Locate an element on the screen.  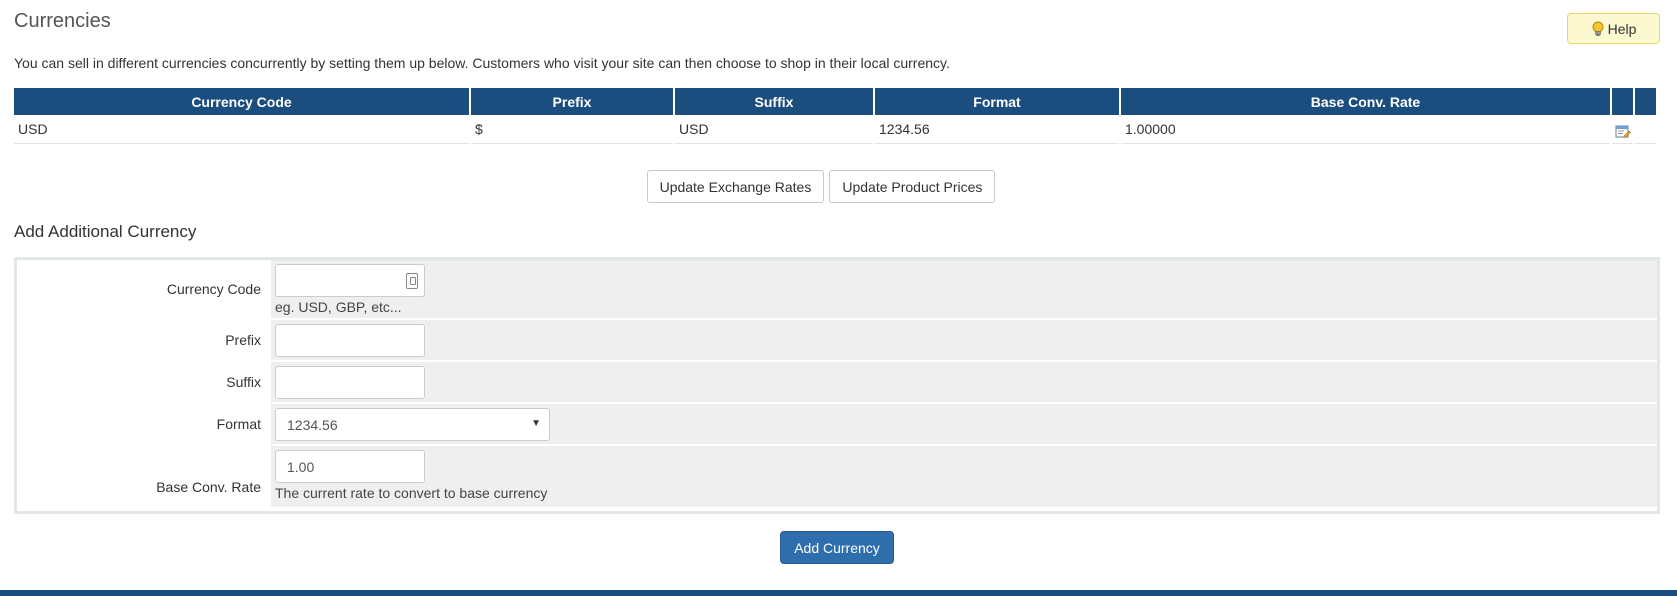
header-format: Format is located at coordinates (997, 101).